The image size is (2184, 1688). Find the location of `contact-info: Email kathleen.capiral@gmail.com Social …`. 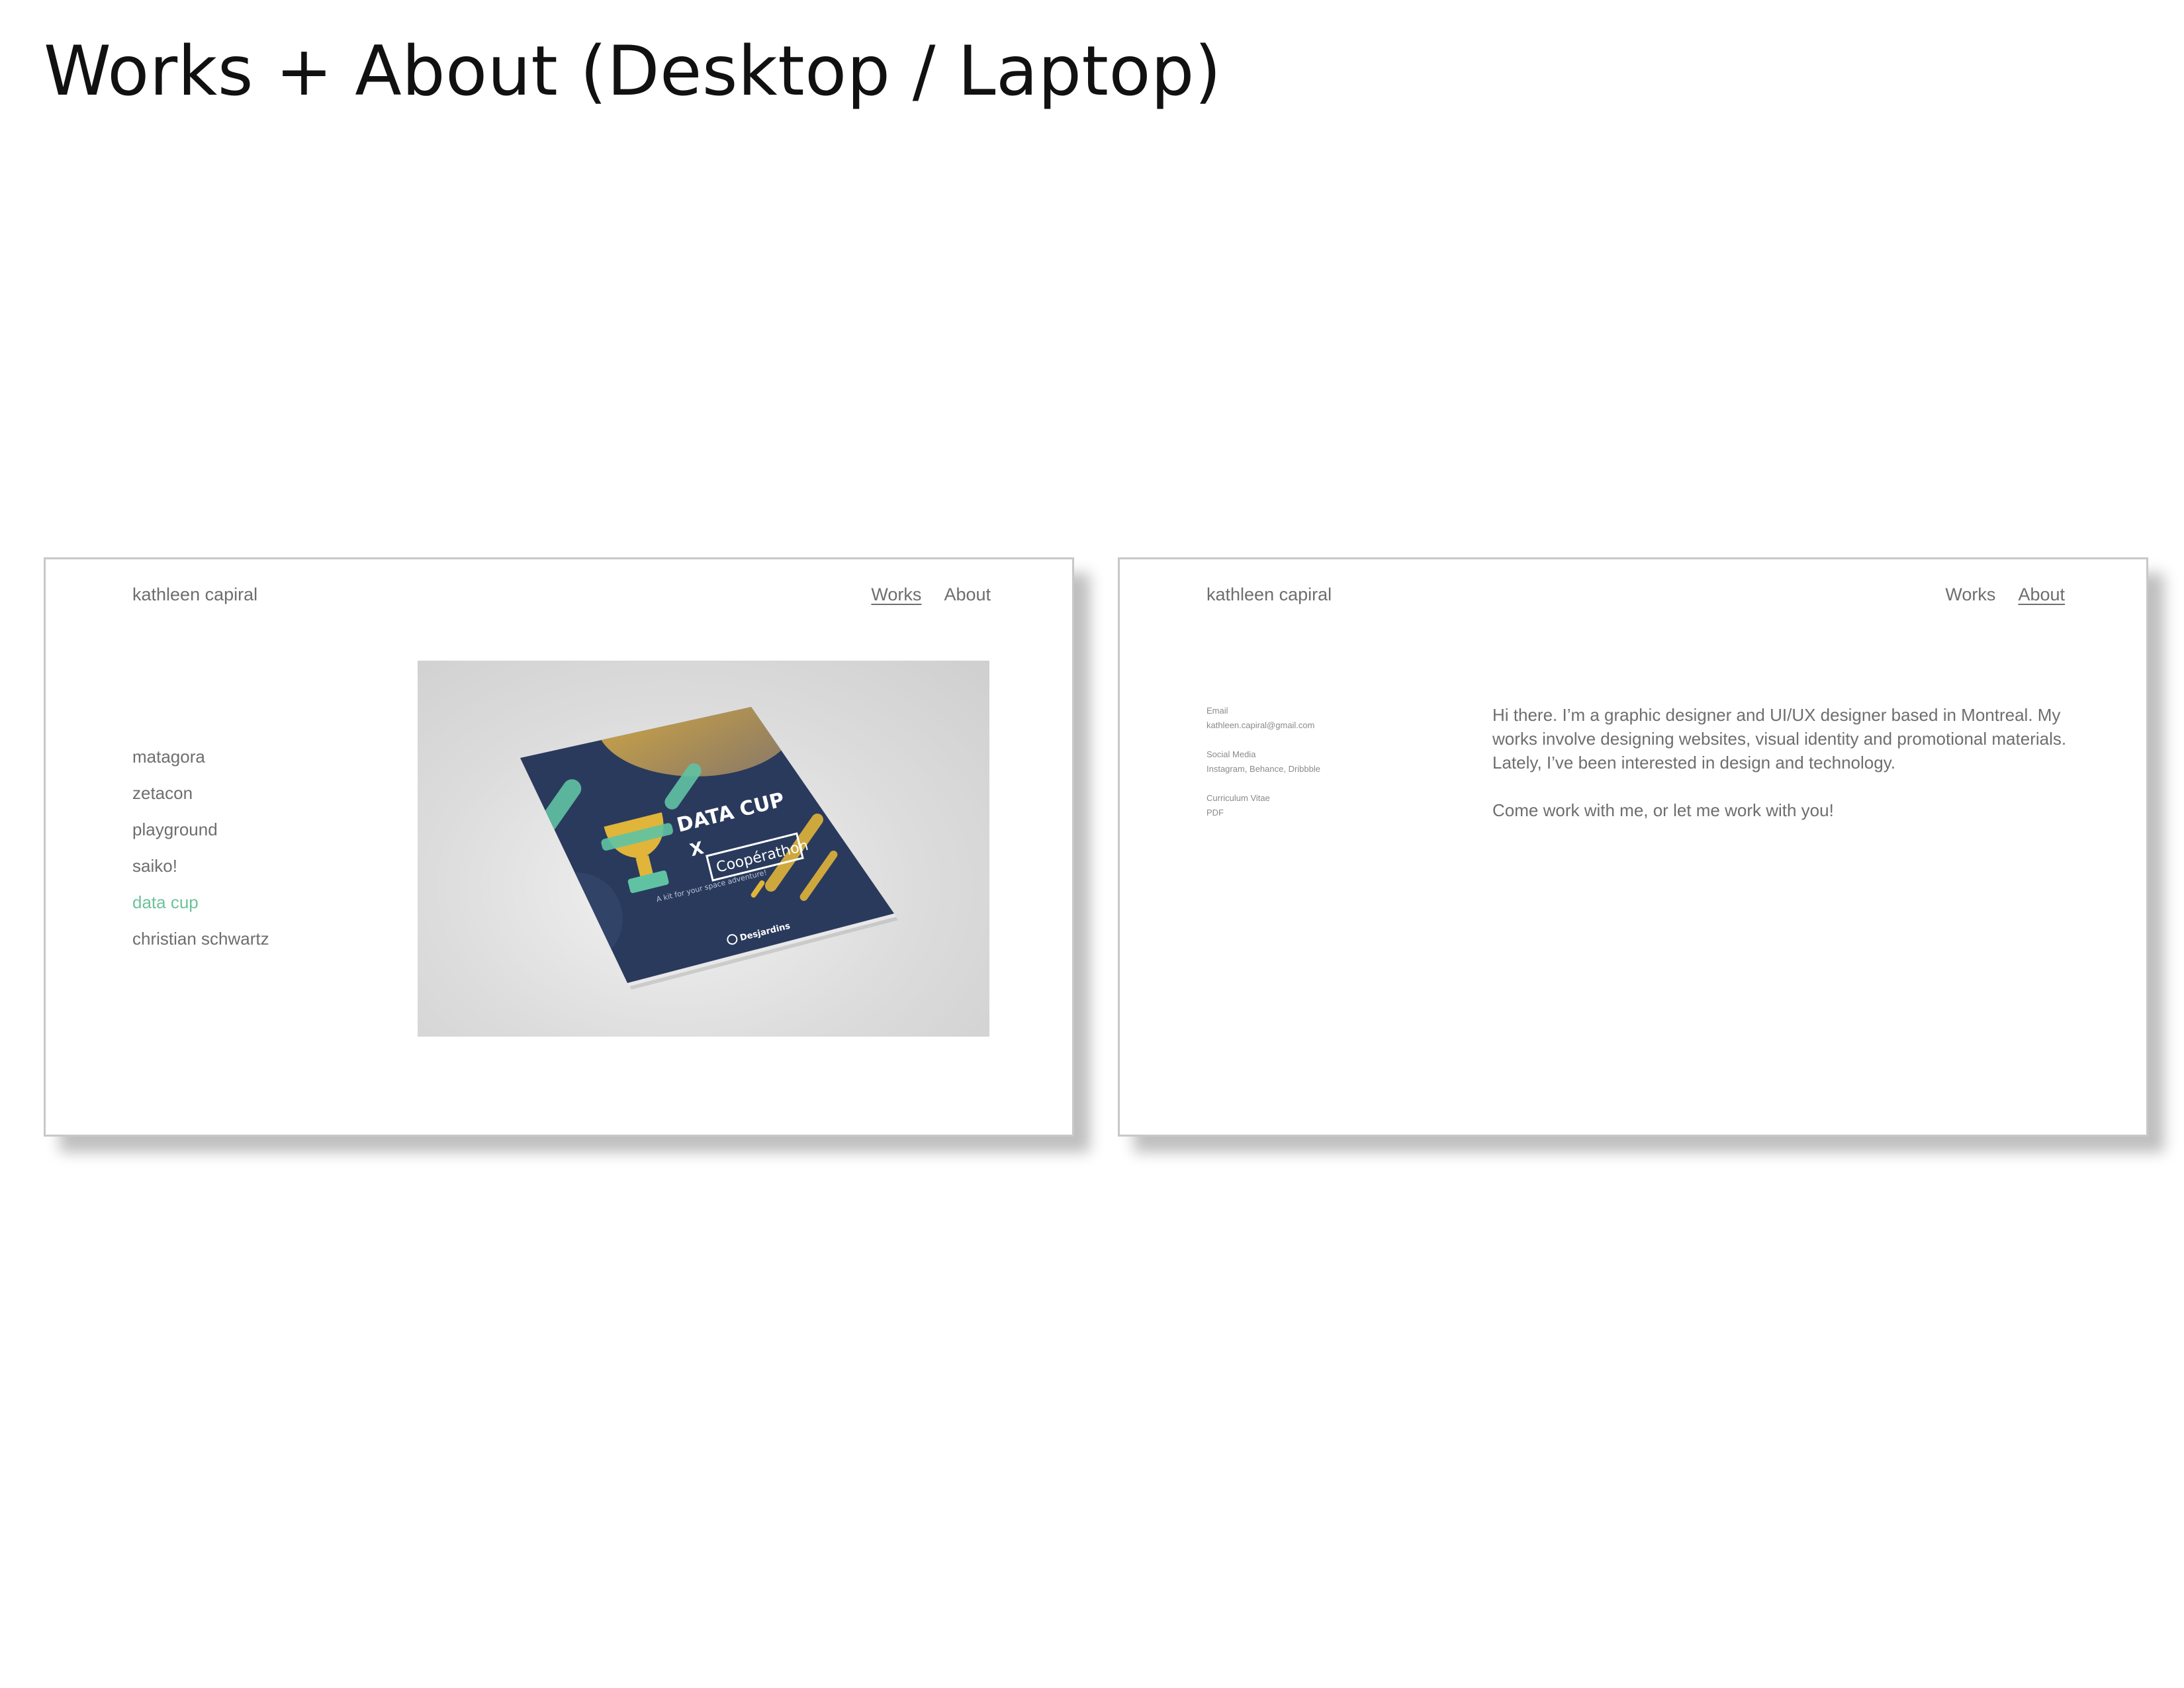

contact-info: Email kathleen.capiral@gmail.com Social … is located at coordinates (1263, 769).